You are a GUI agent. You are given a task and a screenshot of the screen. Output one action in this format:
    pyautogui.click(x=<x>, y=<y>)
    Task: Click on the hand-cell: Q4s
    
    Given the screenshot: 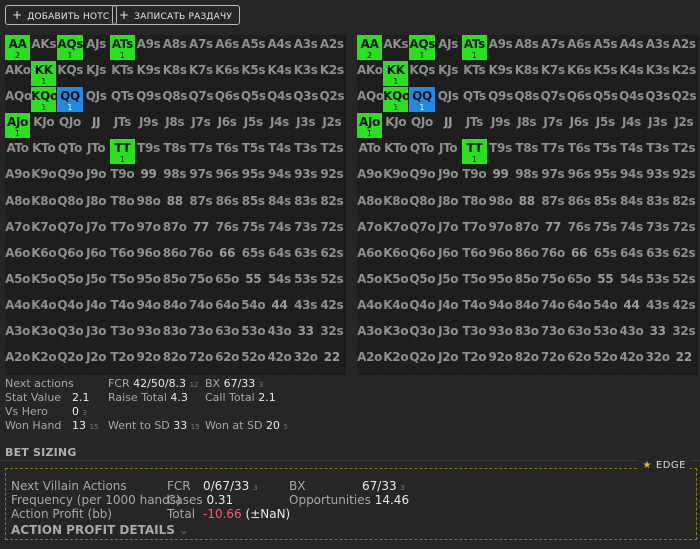 What is the action you would take?
    pyautogui.click(x=280, y=100)
    